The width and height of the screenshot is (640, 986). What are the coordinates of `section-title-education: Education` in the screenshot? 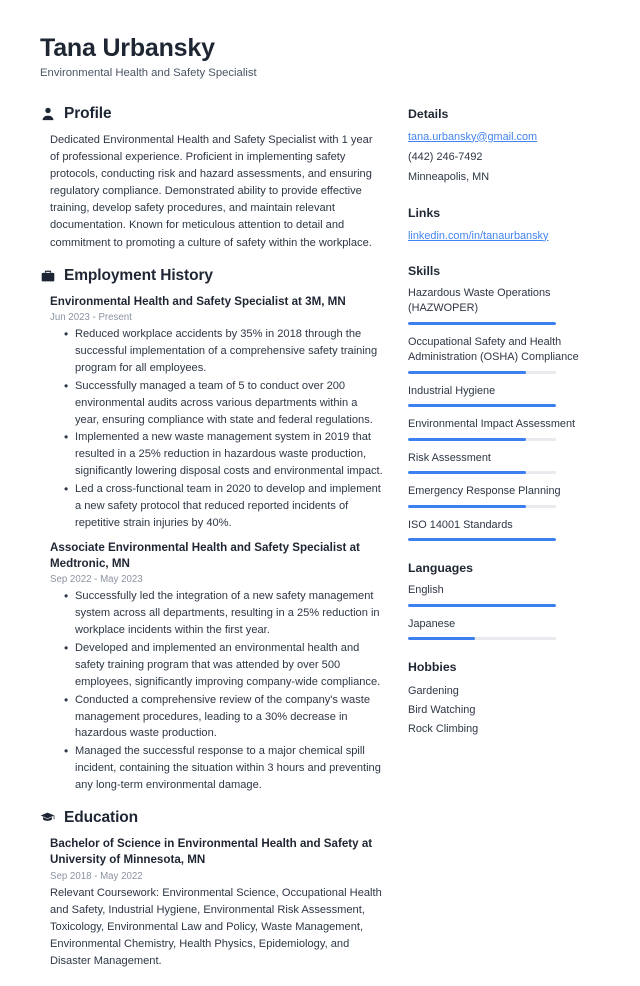 It's located at (101, 817).